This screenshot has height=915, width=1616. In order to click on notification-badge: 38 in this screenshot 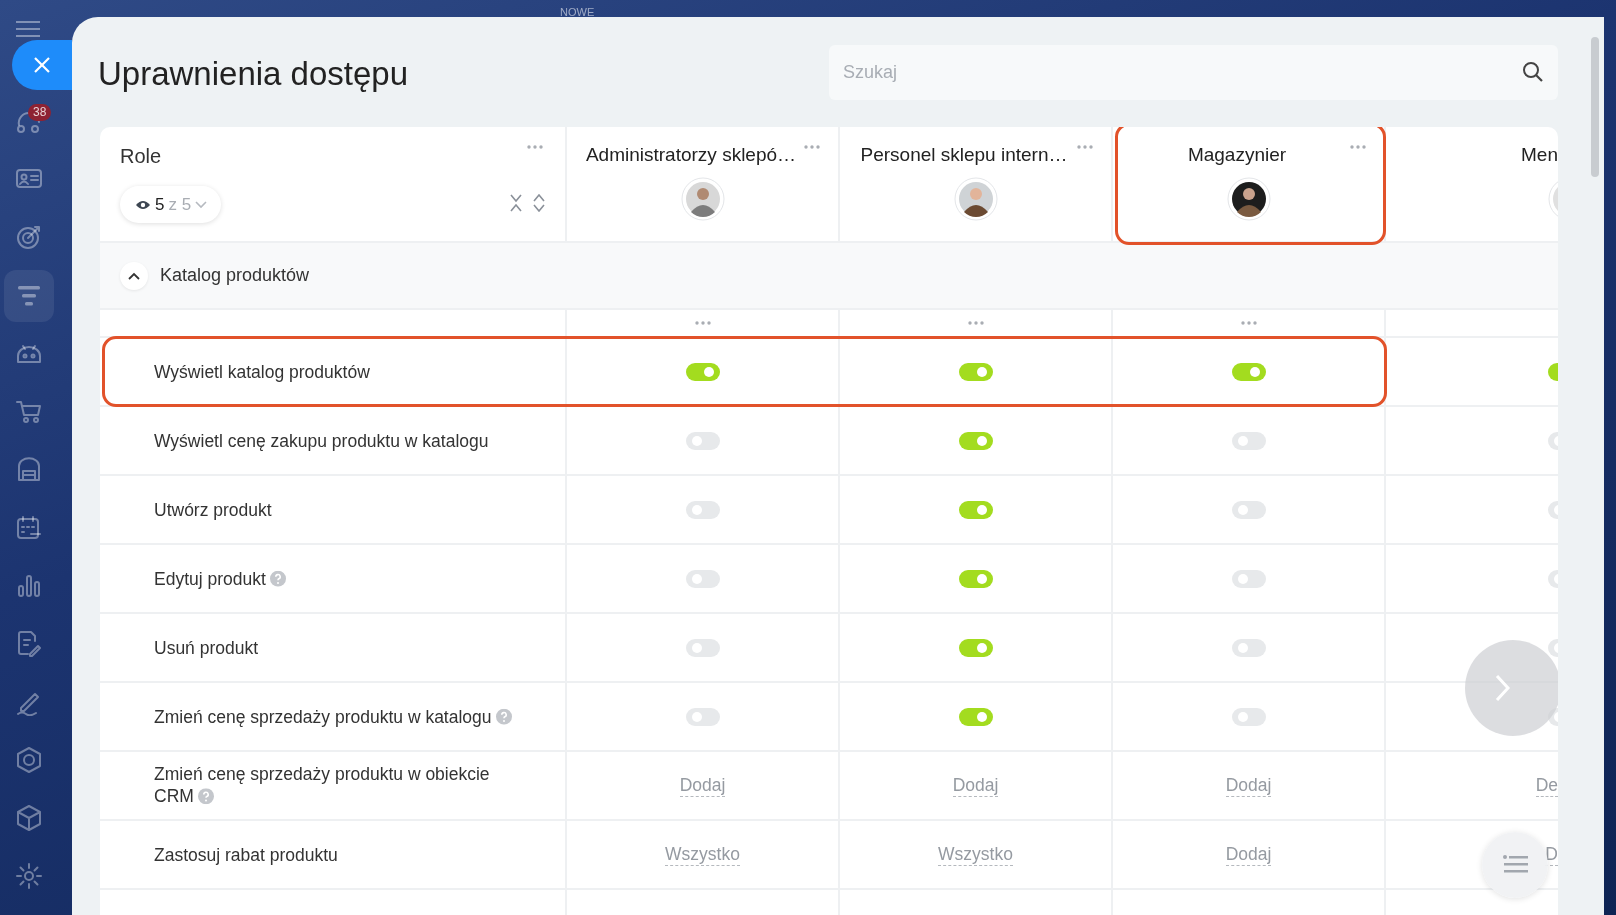, I will do `click(40, 112)`.